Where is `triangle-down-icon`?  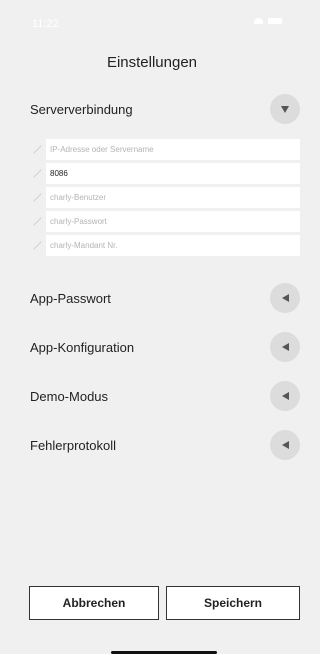 triangle-down-icon is located at coordinates (285, 109).